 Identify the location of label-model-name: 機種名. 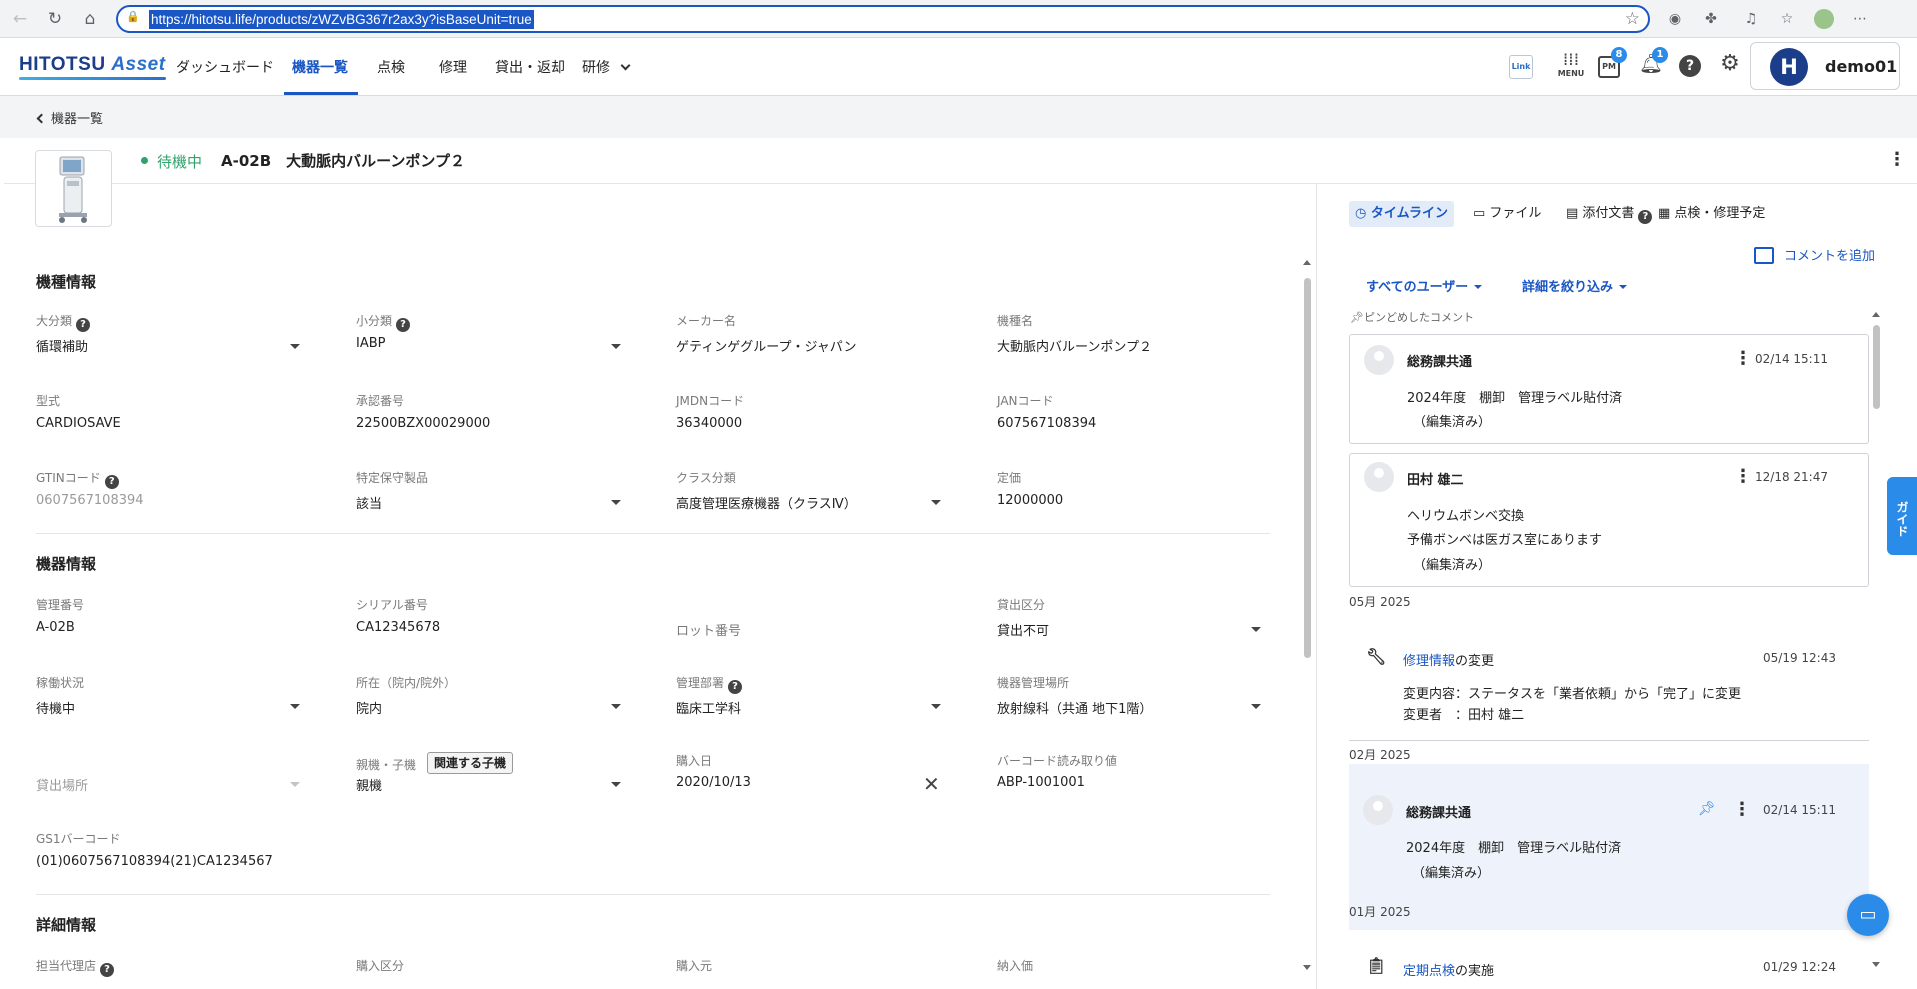
(1015, 321).